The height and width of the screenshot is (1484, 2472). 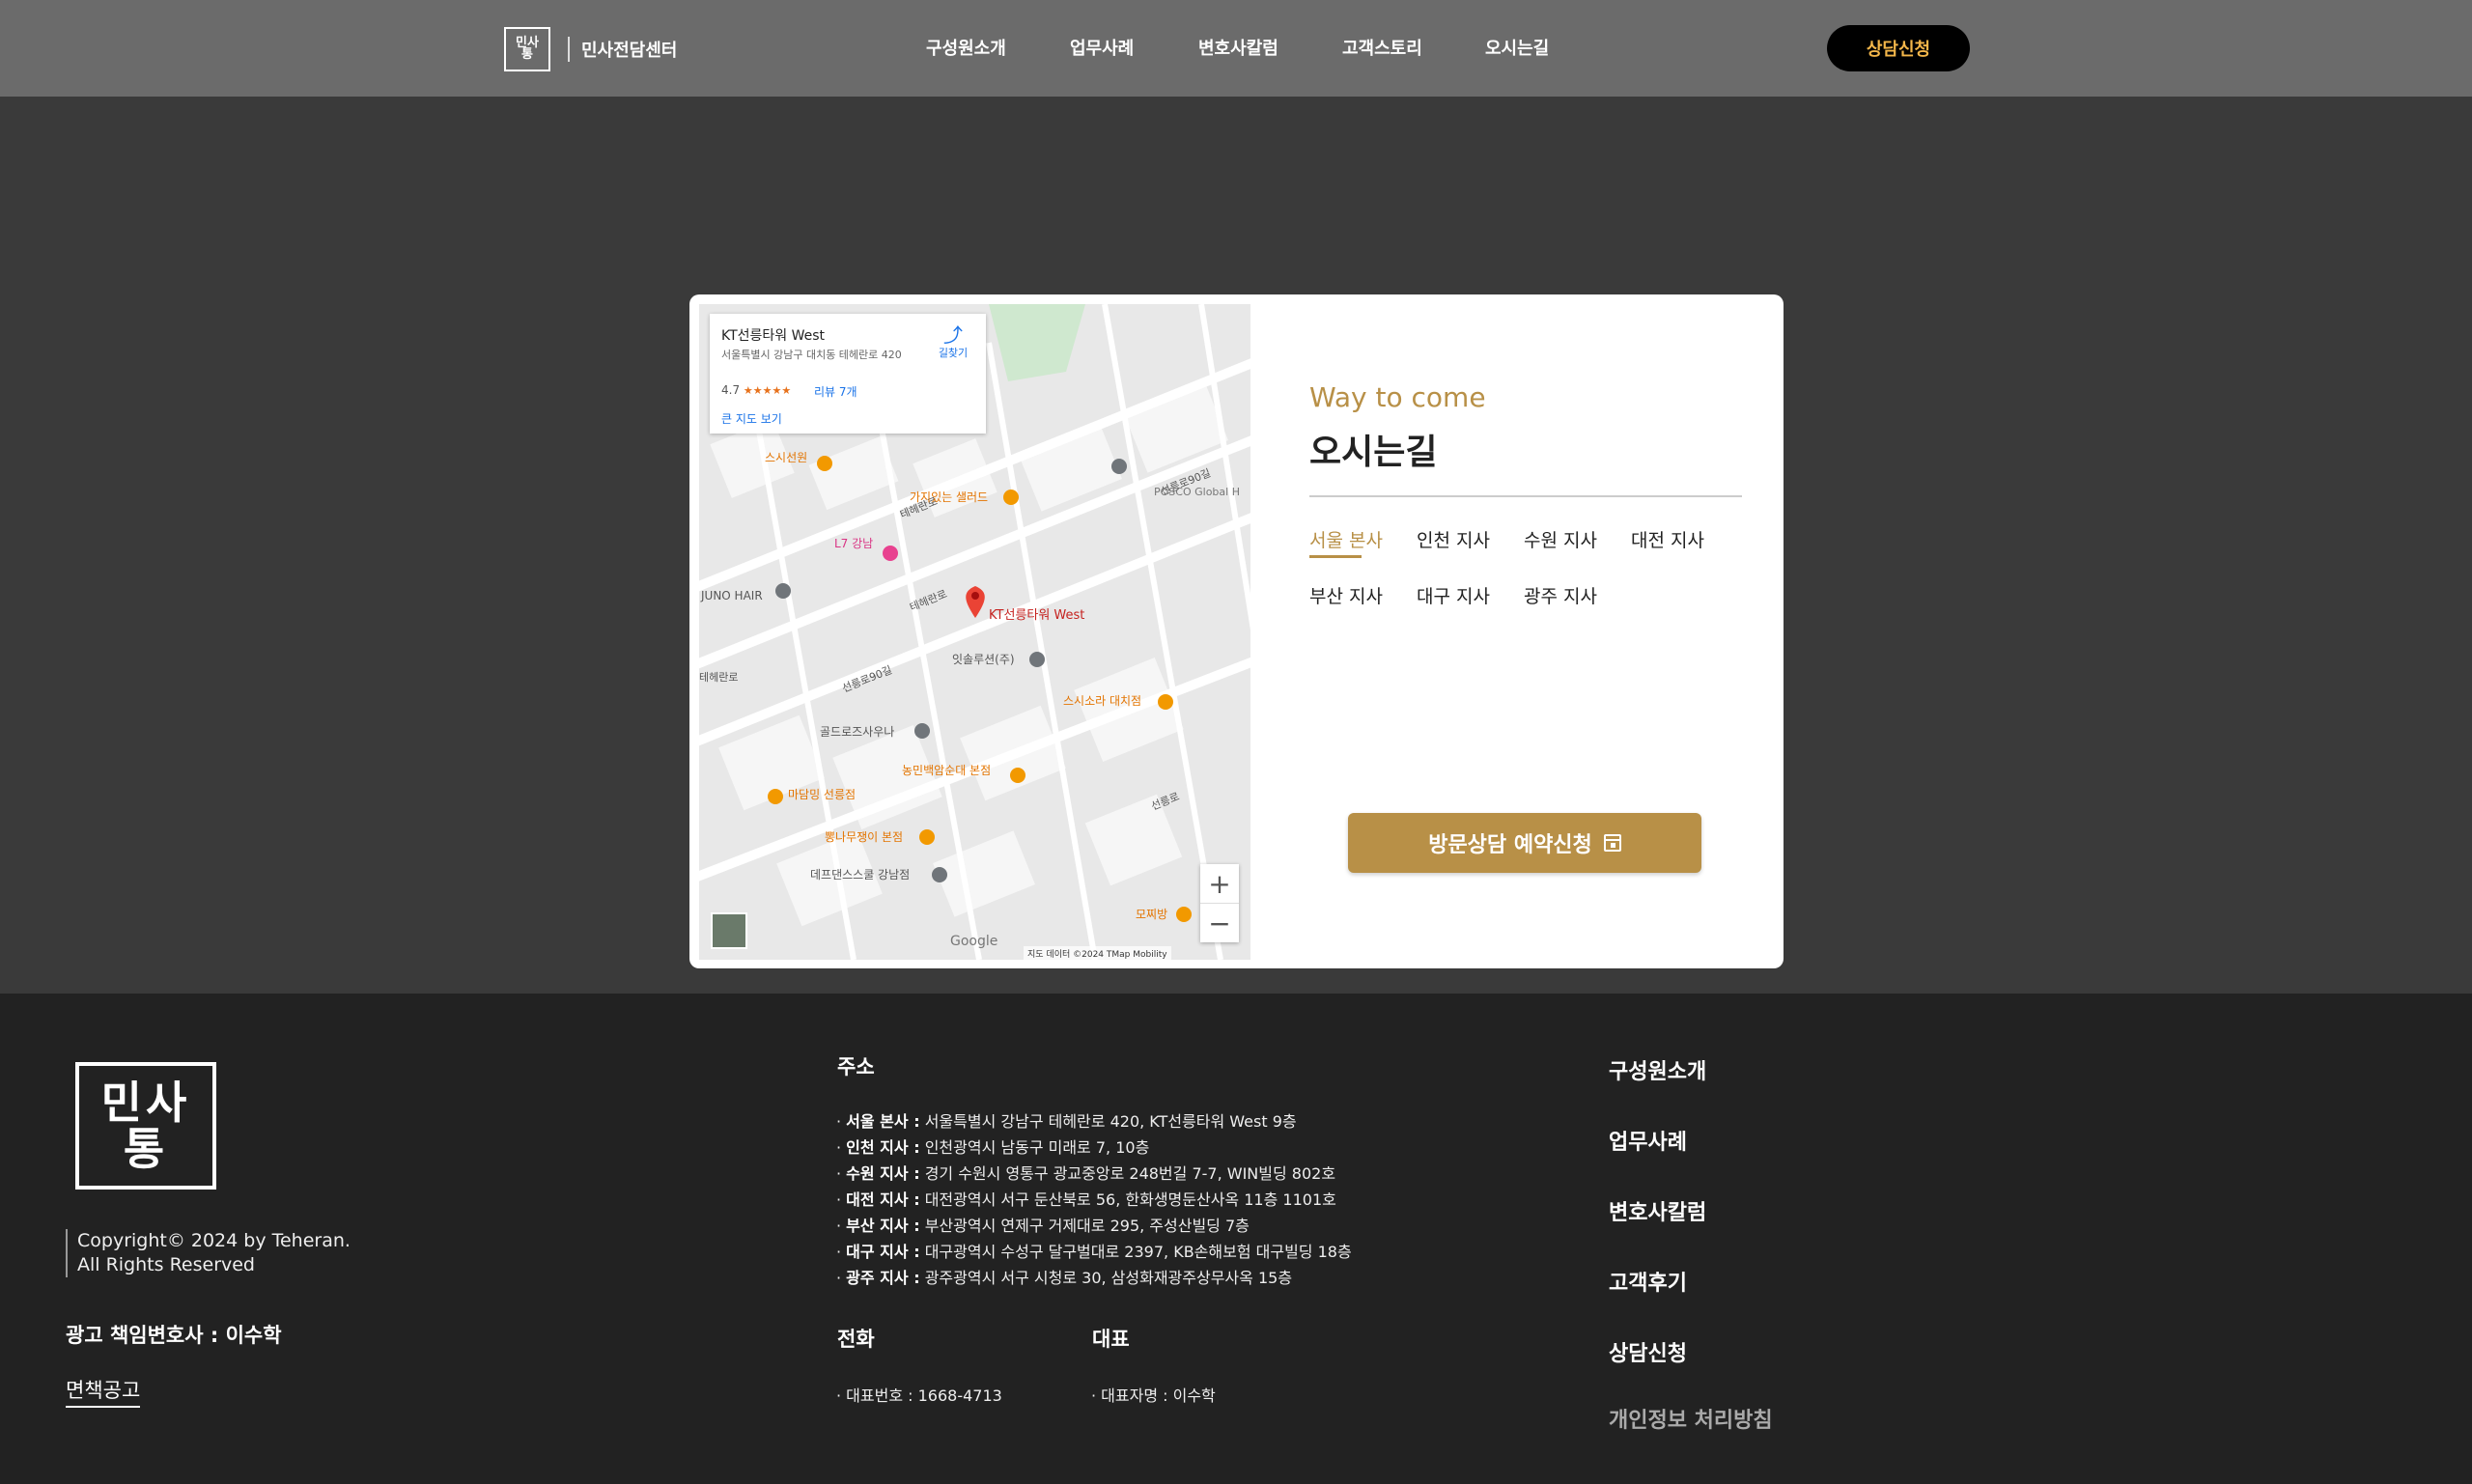 I want to click on ad-lawyer: 광고 책임변호사 : 이수학, so click(x=174, y=1336).